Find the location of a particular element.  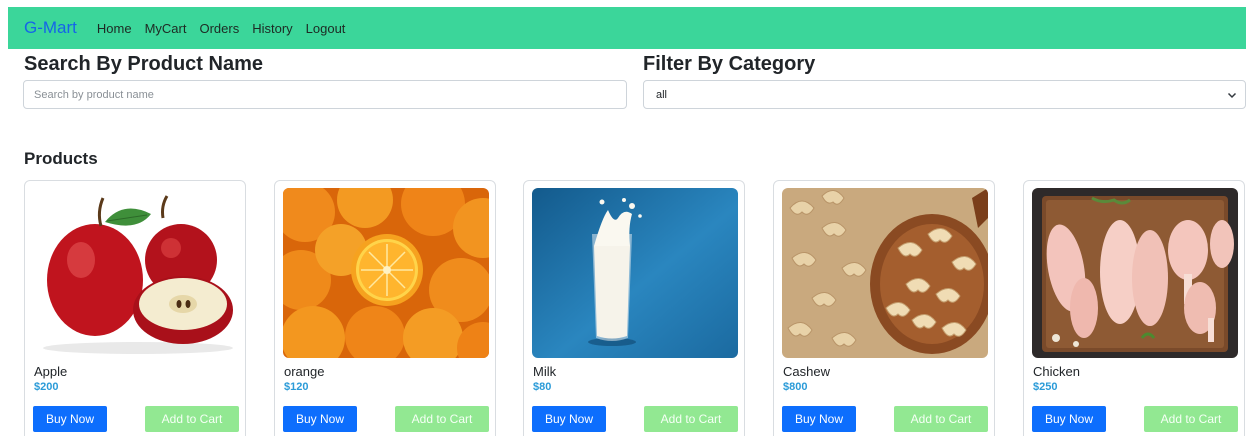

product-name: Milk is located at coordinates (545, 371).